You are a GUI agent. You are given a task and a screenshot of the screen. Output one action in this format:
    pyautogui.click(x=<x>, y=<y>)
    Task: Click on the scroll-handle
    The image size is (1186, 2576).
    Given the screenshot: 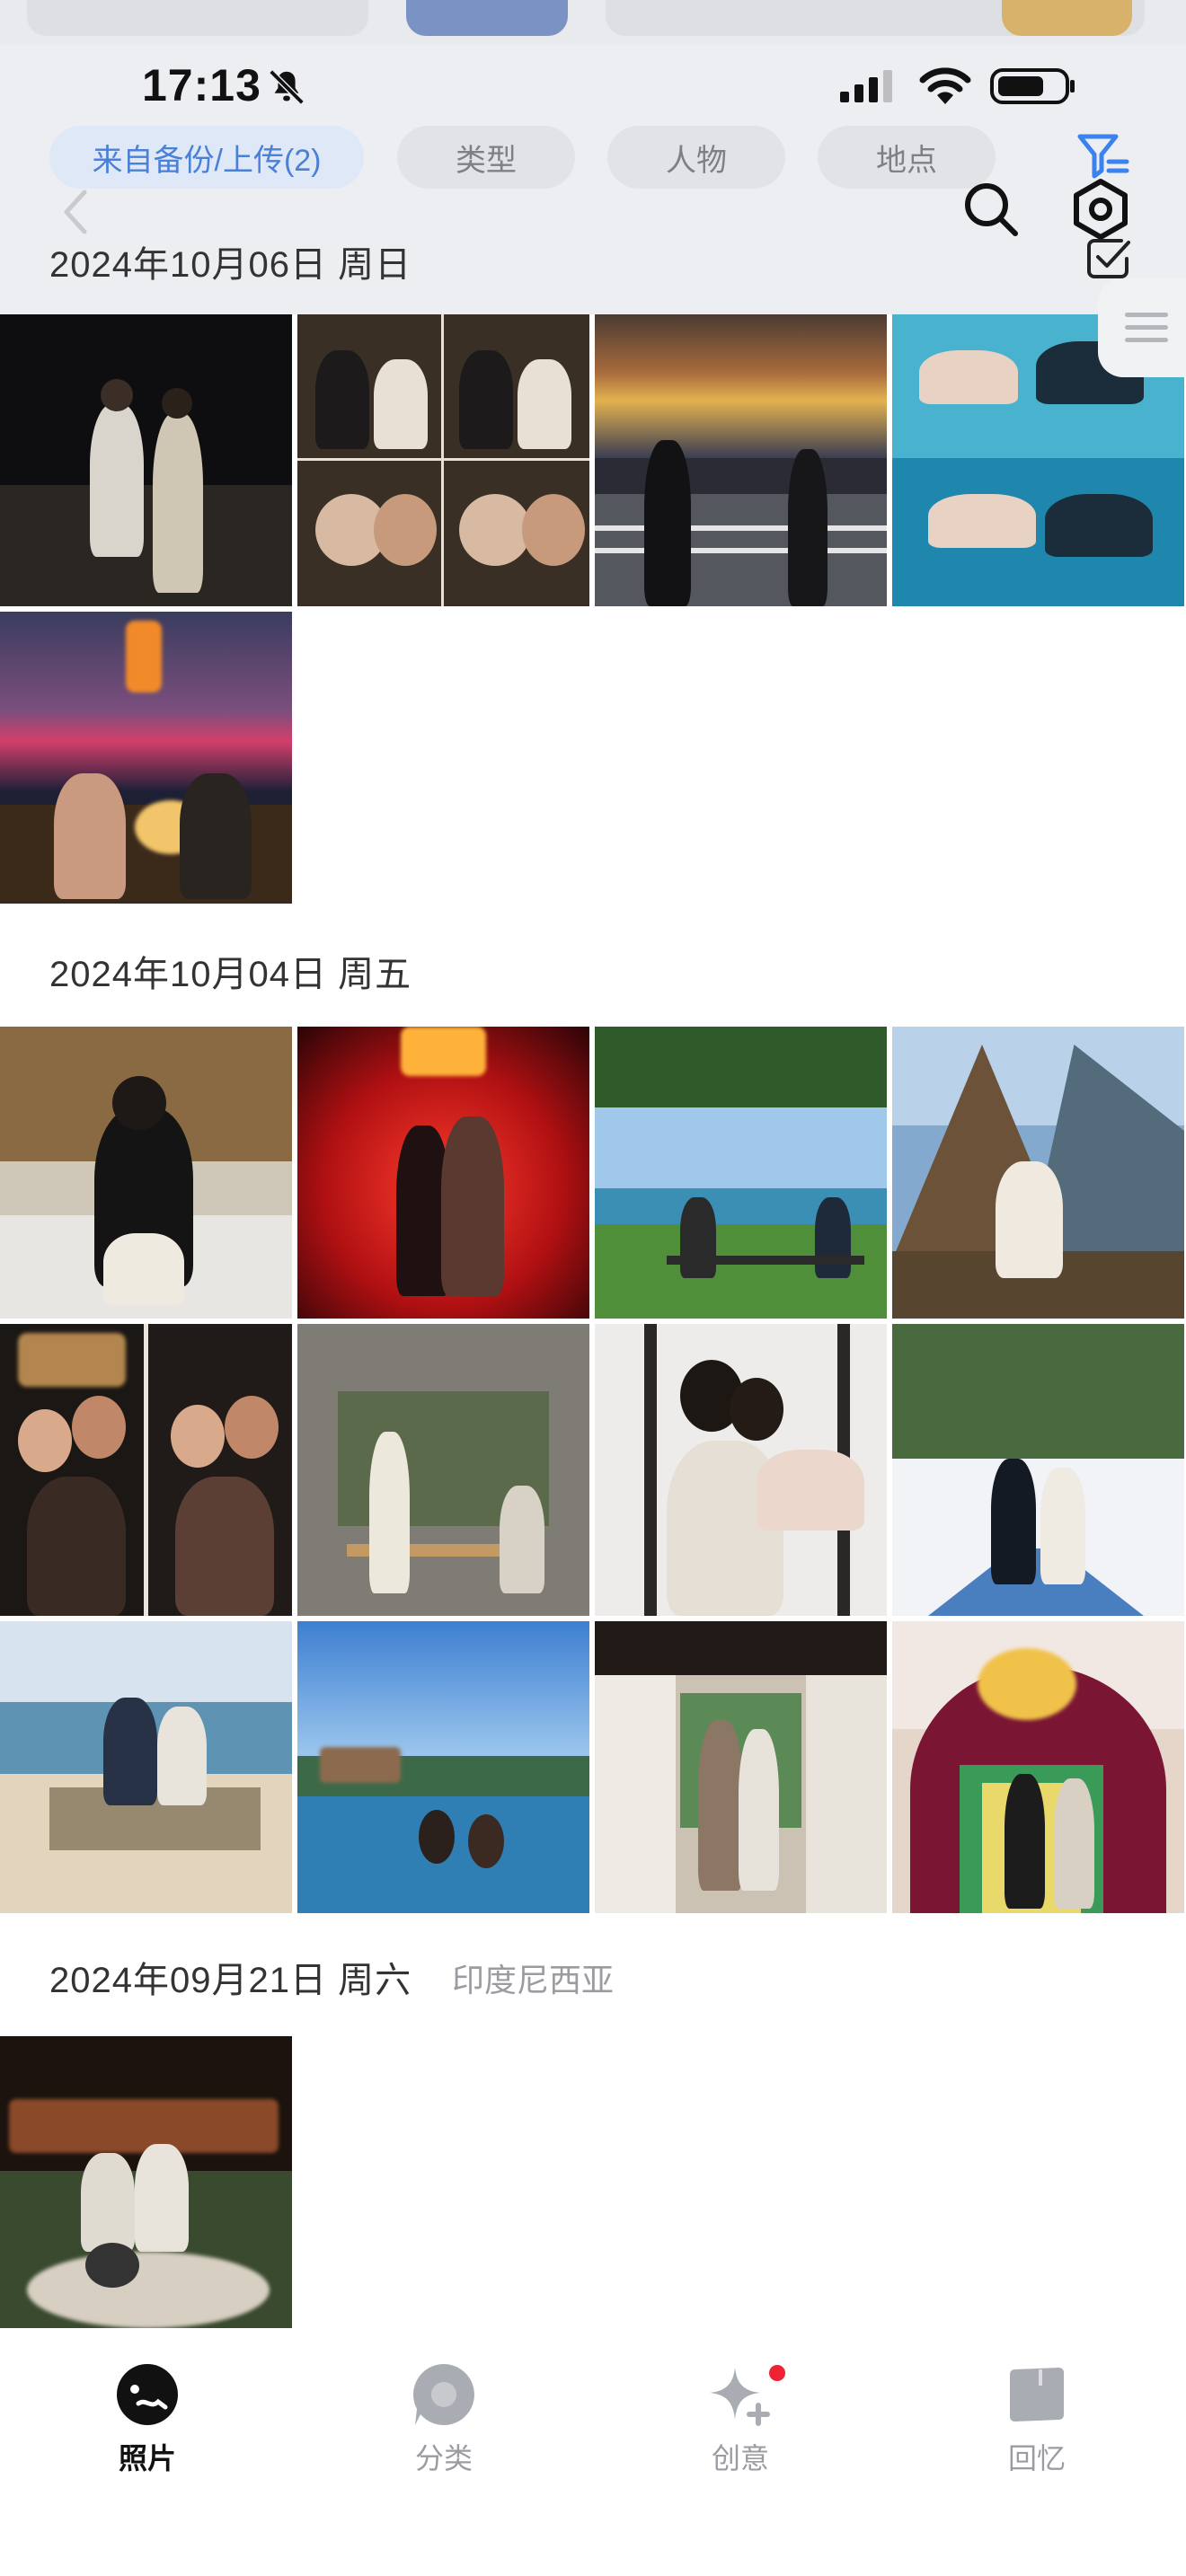 What is the action you would take?
    pyautogui.click(x=1142, y=327)
    